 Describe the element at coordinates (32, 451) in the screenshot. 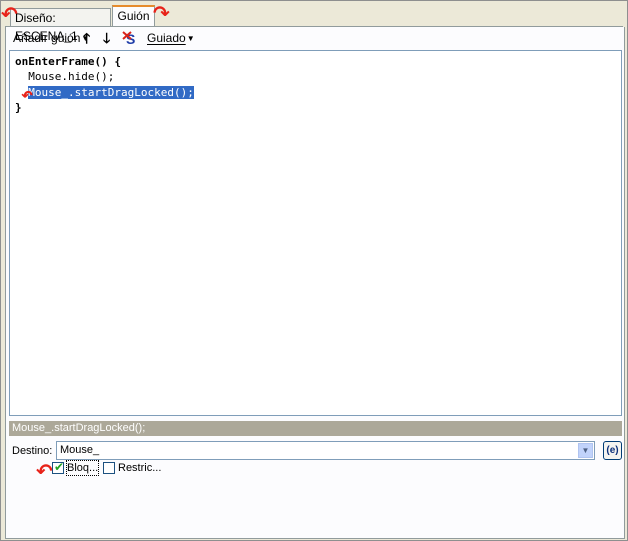

I see `destino-label: Destino:` at that location.